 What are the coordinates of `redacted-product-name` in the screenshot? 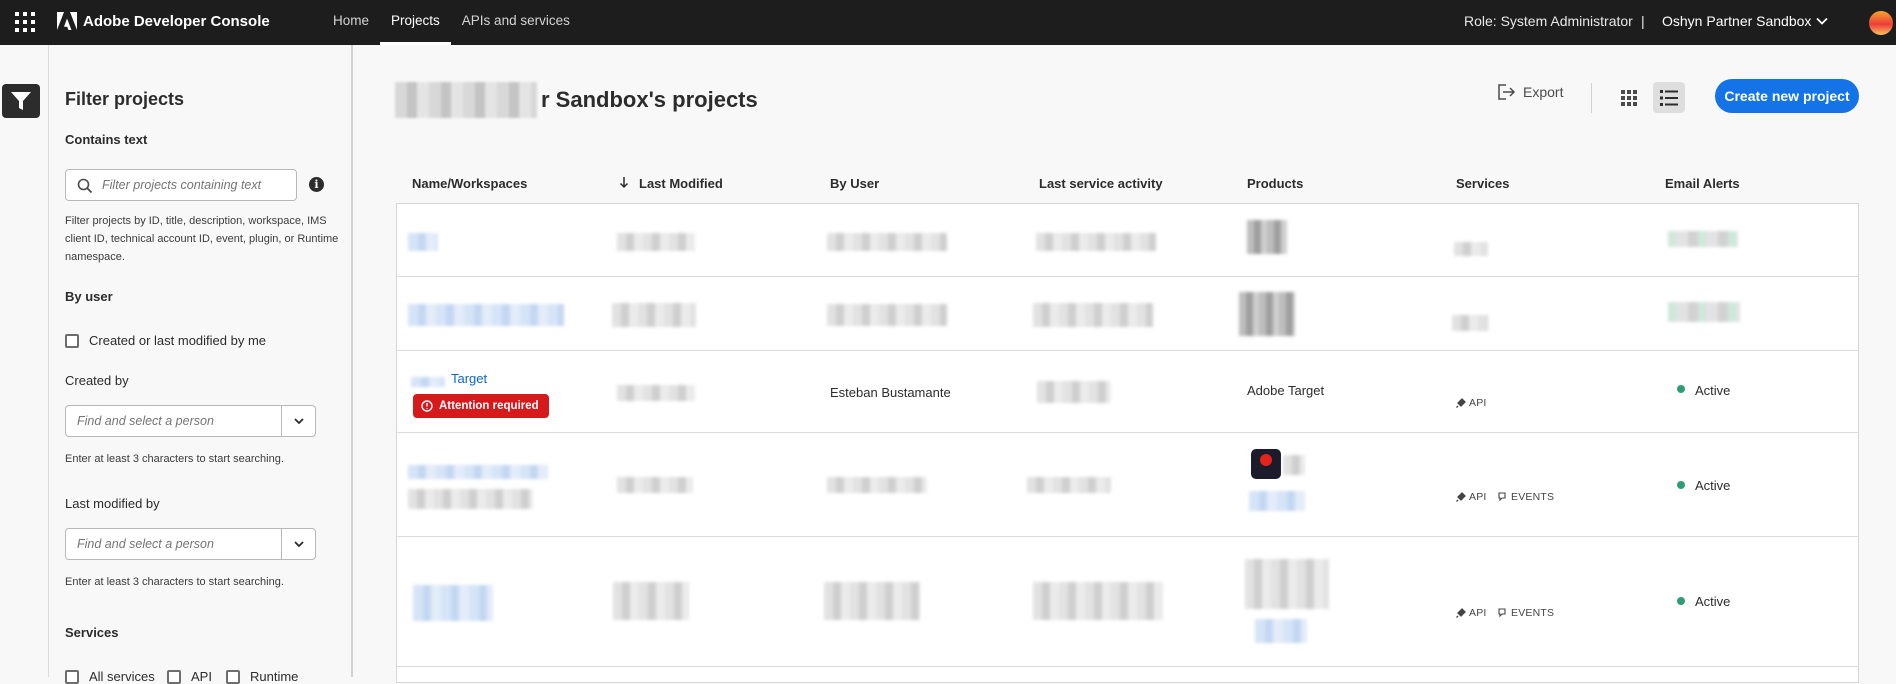 It's located at (1294, 465).